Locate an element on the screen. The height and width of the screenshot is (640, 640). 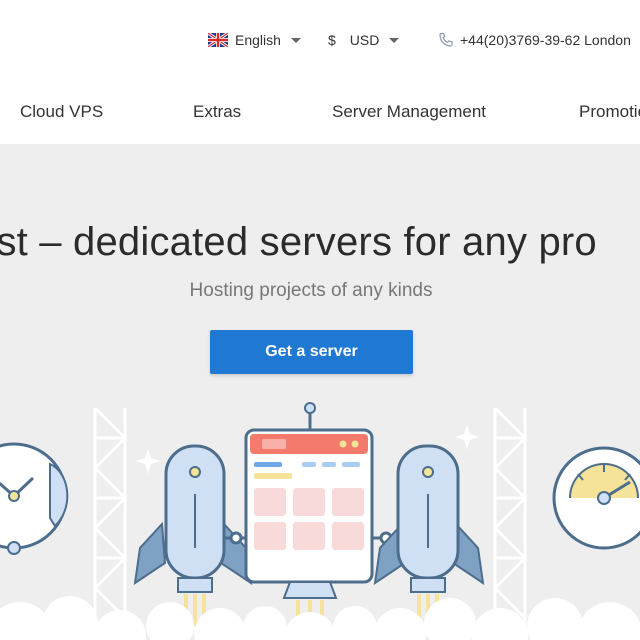
nav-item-extras: Extras is located at coordinates (217, 112).